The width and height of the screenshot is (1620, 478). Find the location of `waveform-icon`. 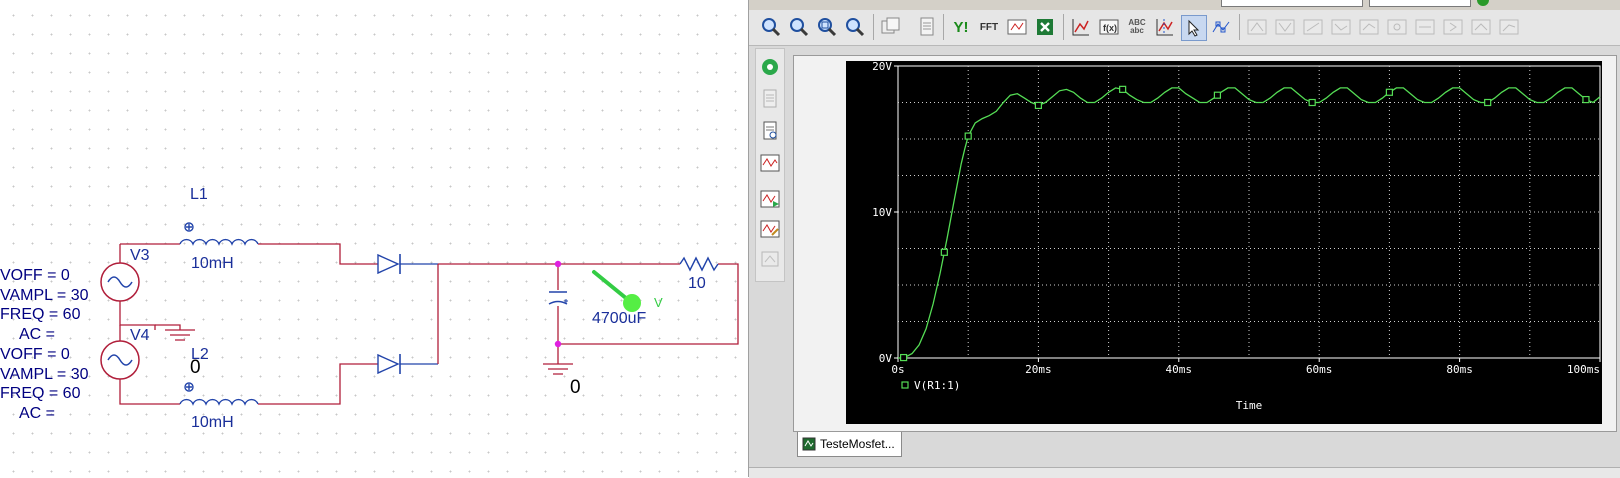

waveform-icon is located at coordinates (770, 163).